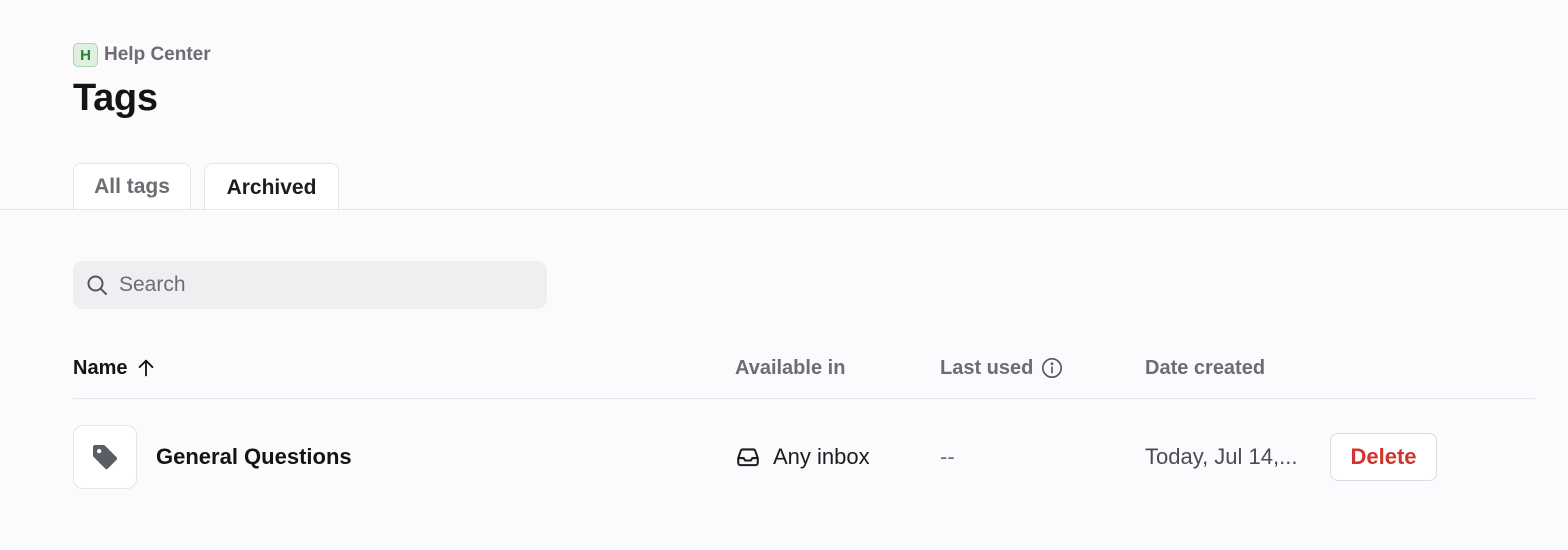  I want to click on available-in-value: Any inbox, so click(821, 456).